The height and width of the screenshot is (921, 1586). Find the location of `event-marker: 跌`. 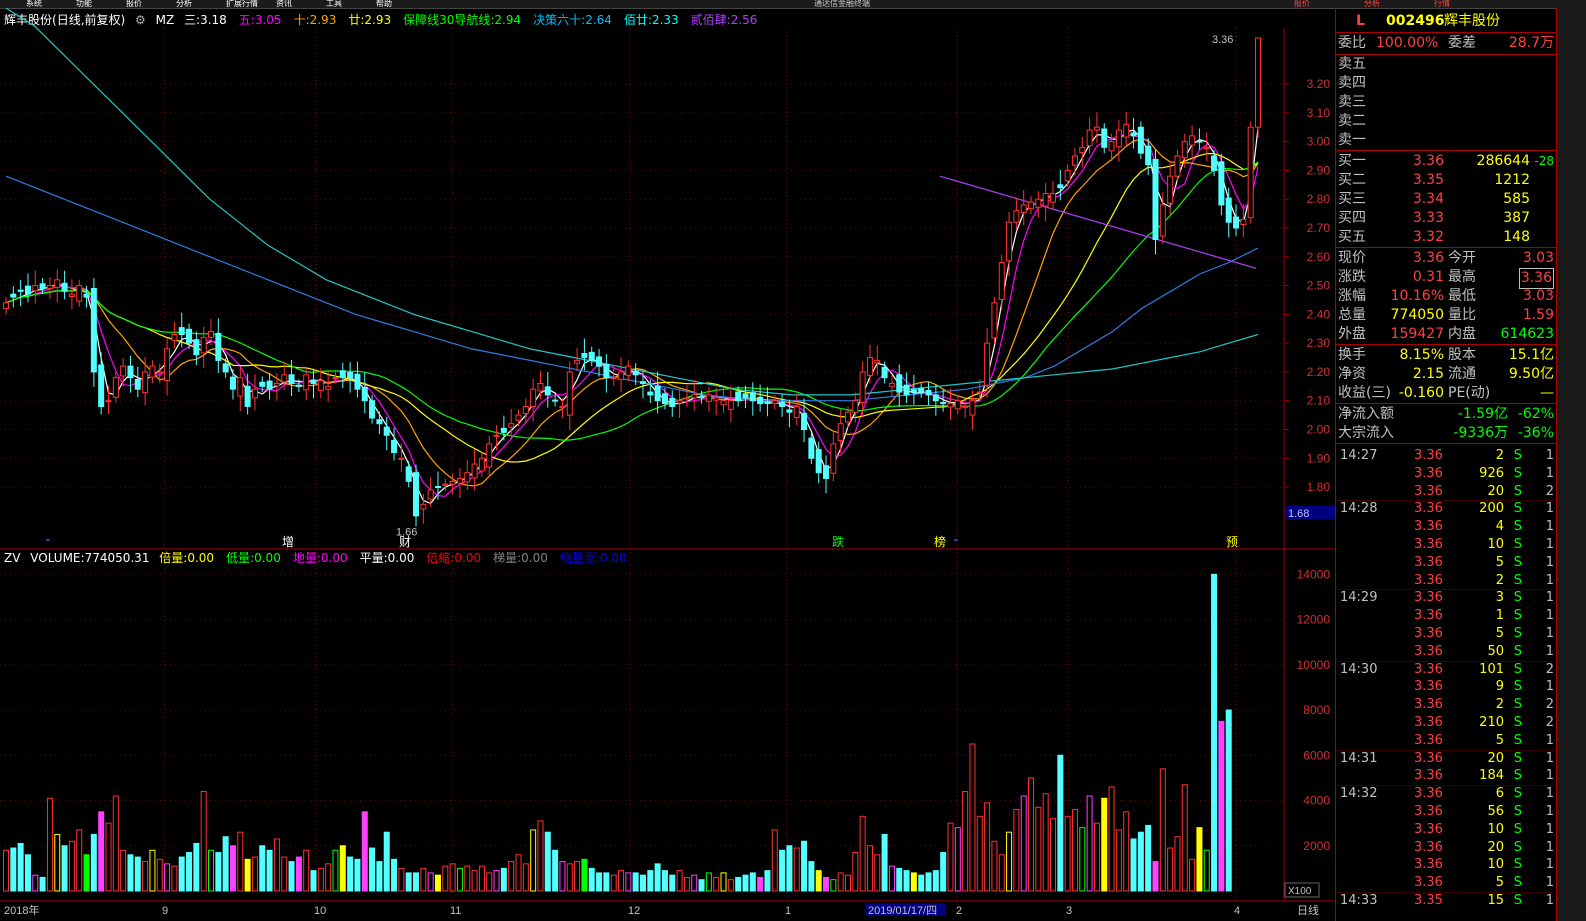

event-marker: 跌 is located at coordinates (838, 541).